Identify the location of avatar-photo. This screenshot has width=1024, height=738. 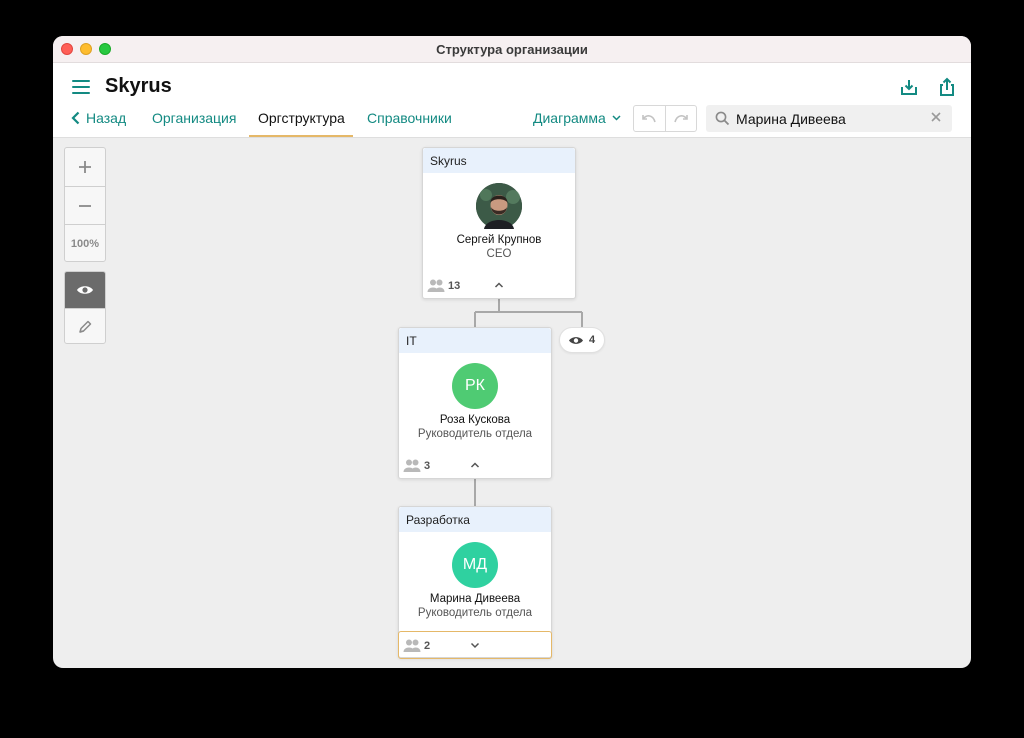
(499, 206).